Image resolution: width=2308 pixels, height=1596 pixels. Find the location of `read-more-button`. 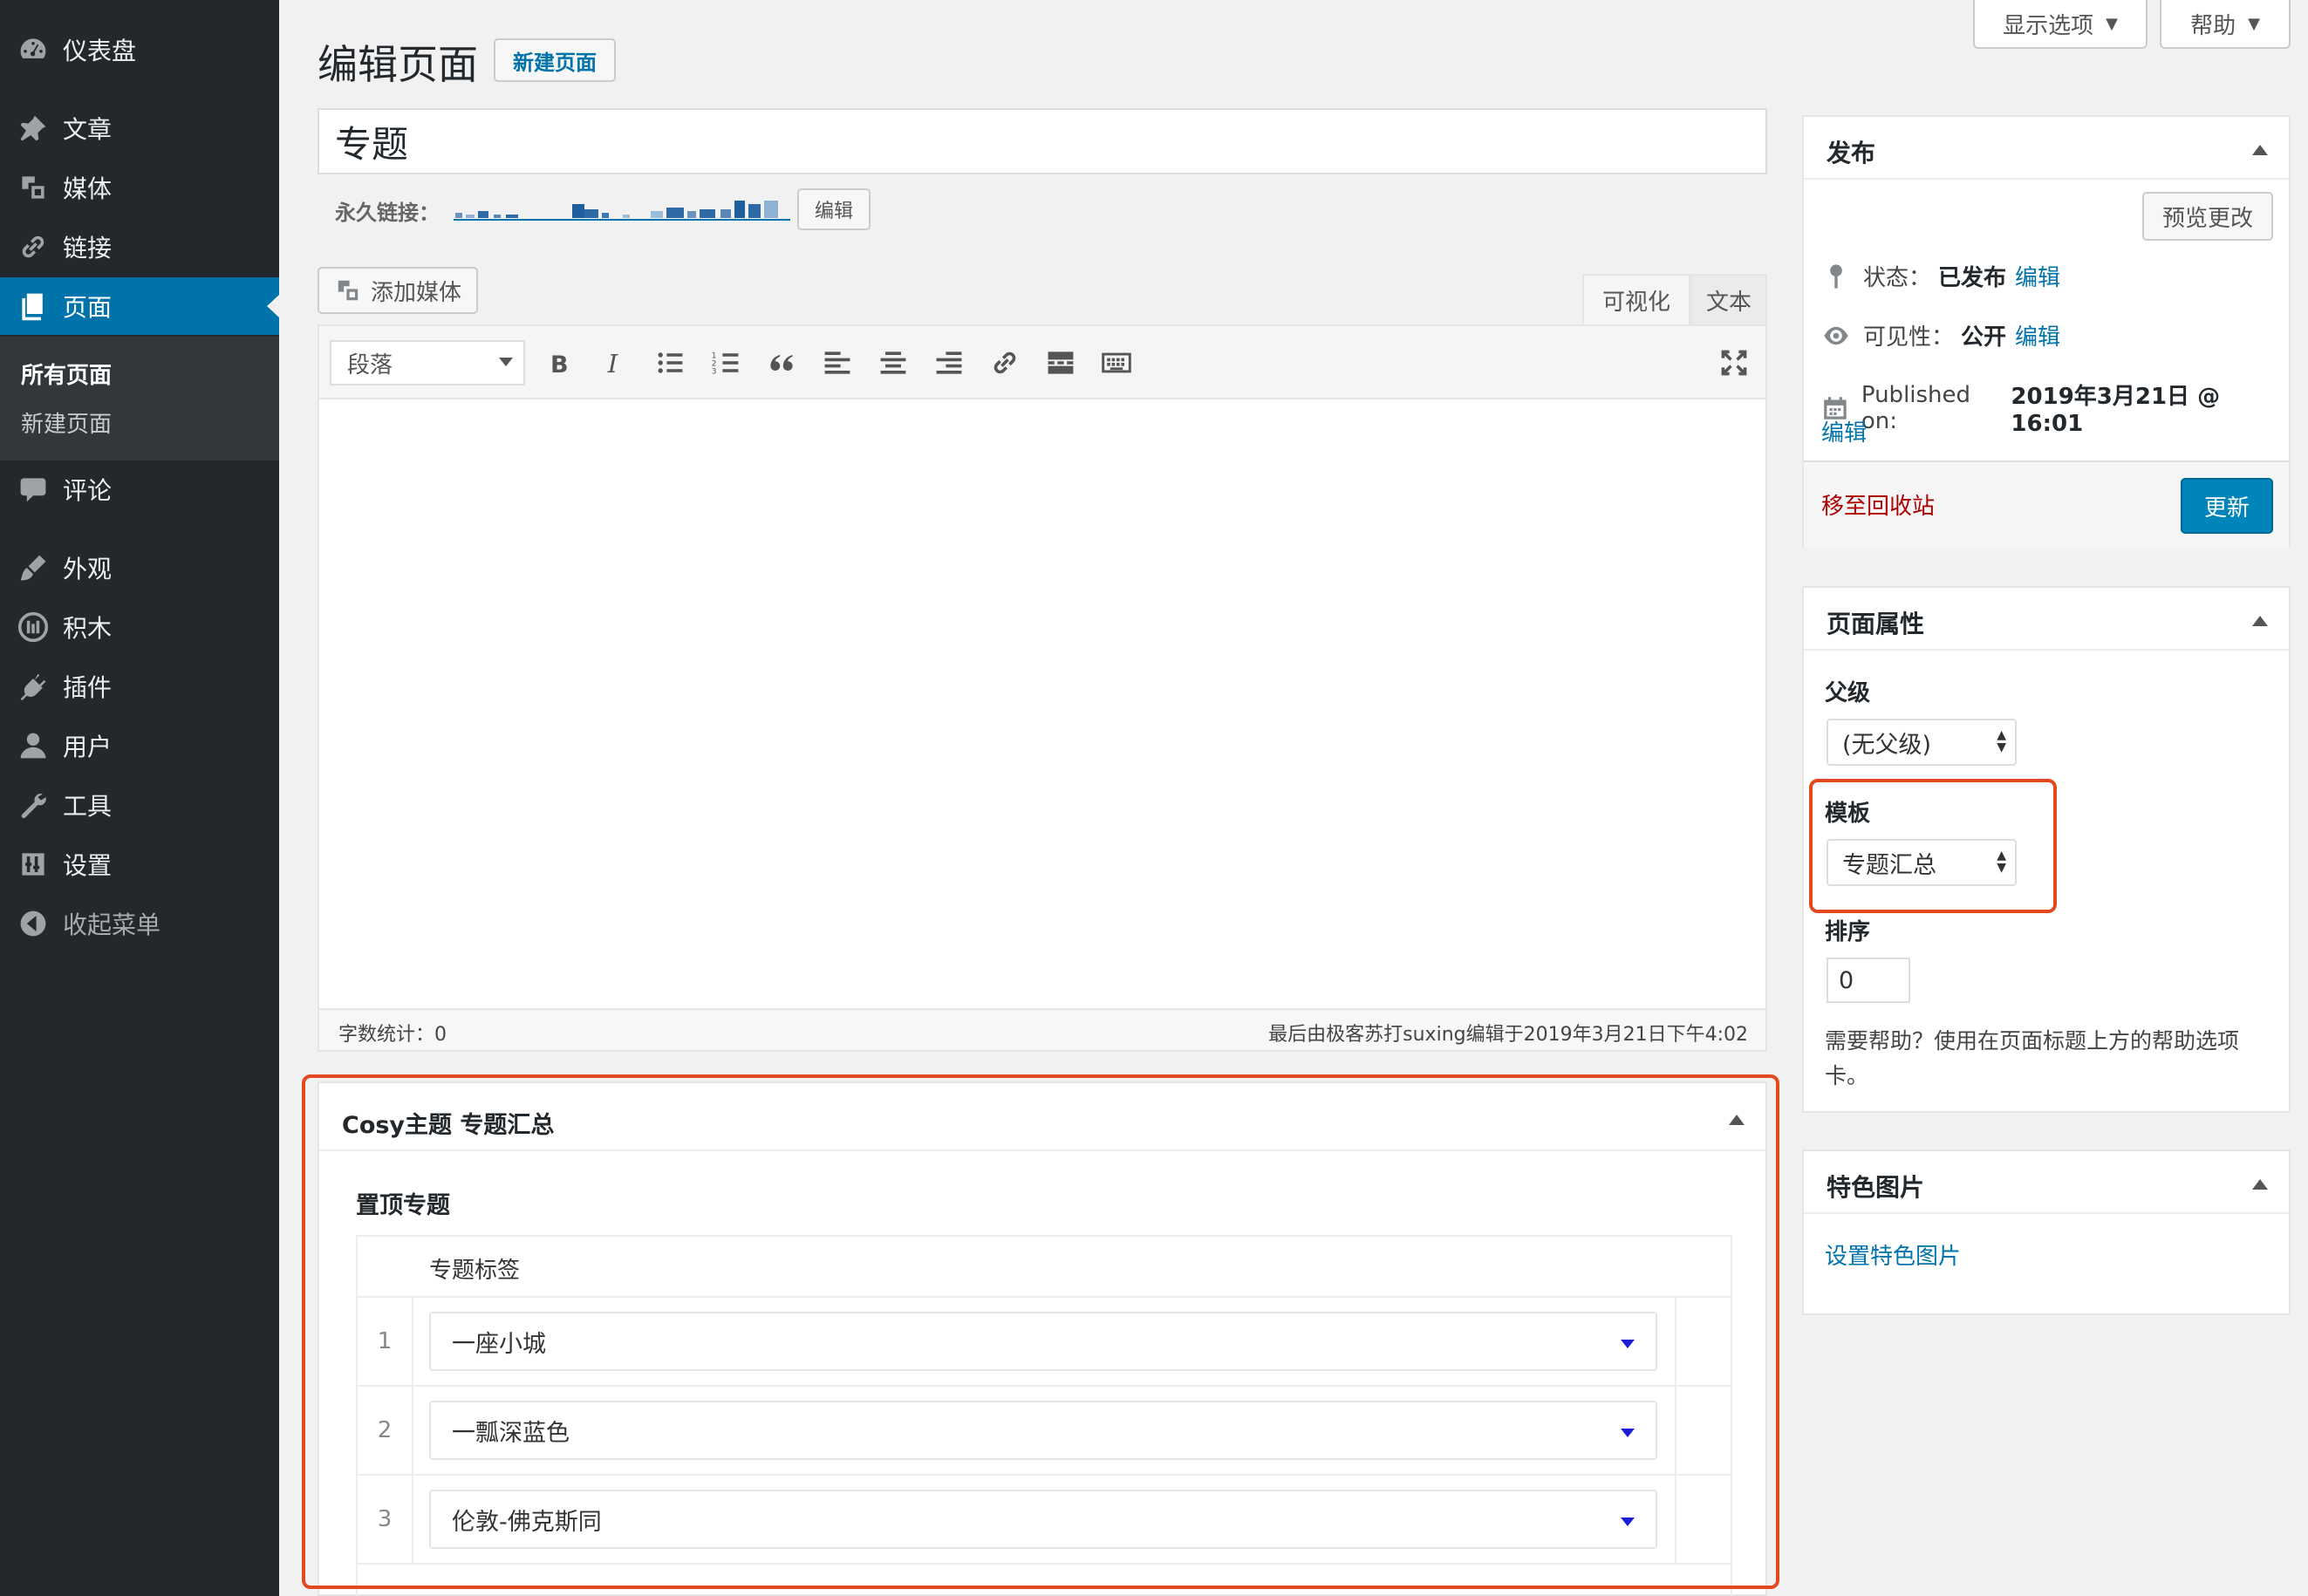

read-more-button is located at coordinates (1061, 363).